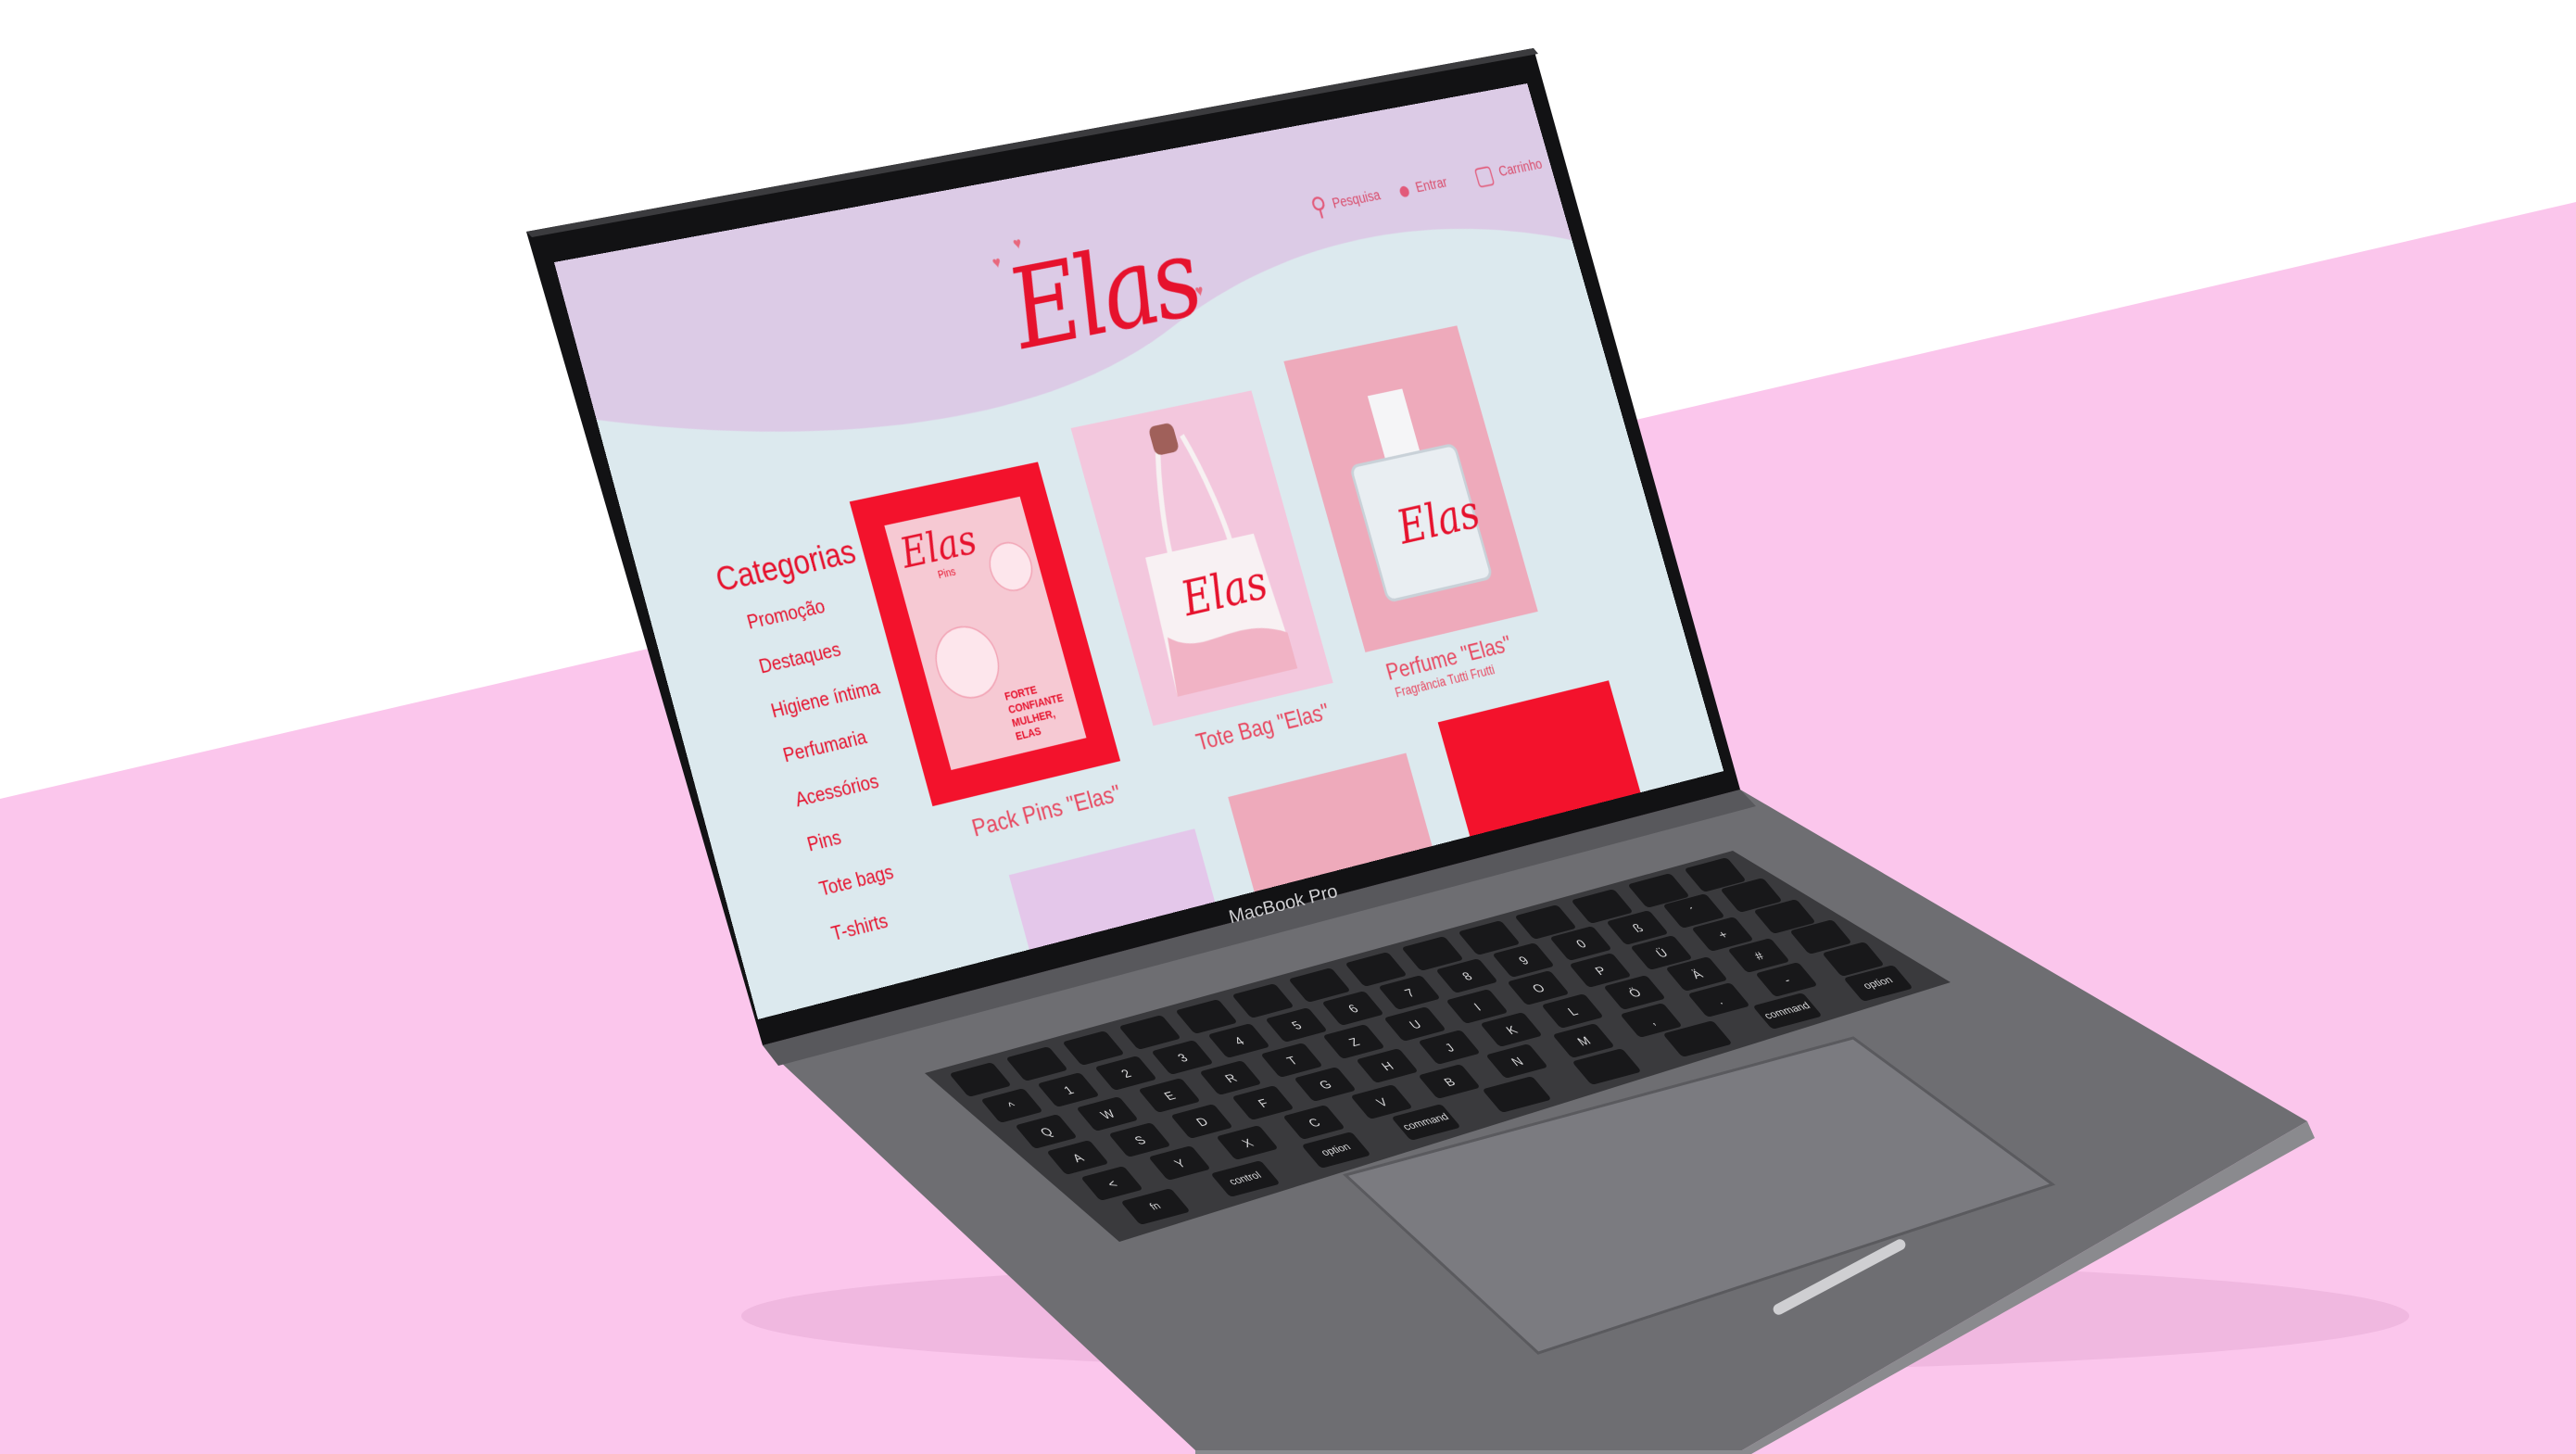 The image size is (2576, 1454). Describe the element at coordinates (947, 573) in the screenshot. I see `product-tag: Pins` at that location.